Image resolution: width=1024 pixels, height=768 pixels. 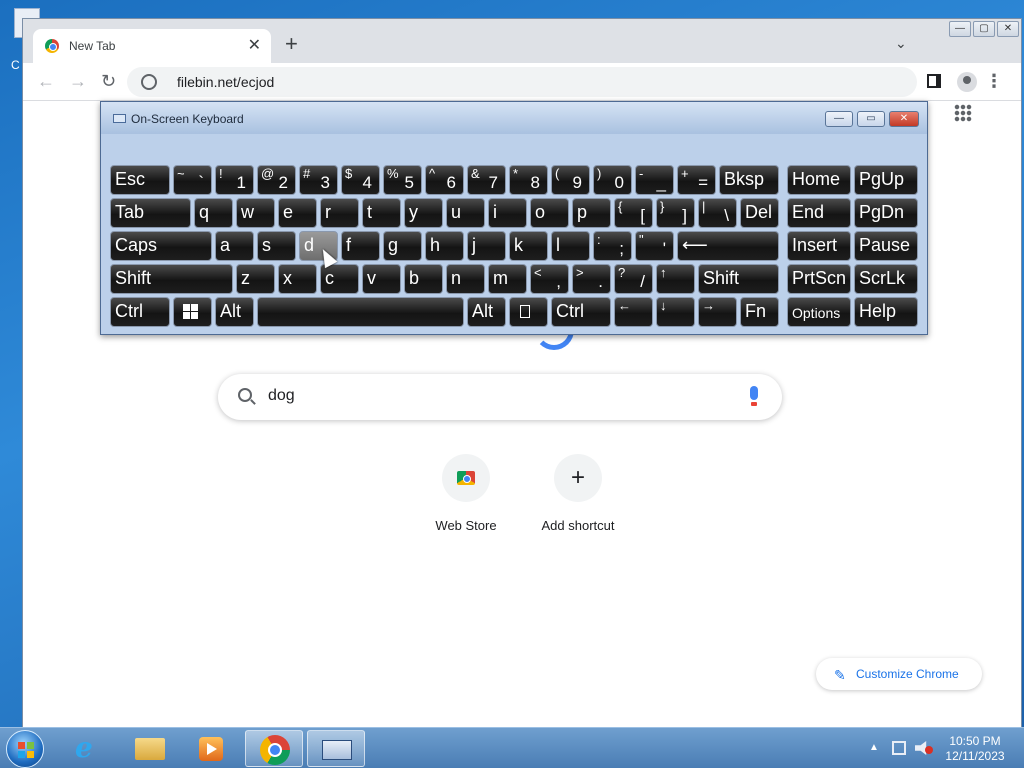 What do you see at coordinates (336, 748) in the screenshot?
I see `taskbar-on-screen-keyboard` at bounding box center [336, 748].